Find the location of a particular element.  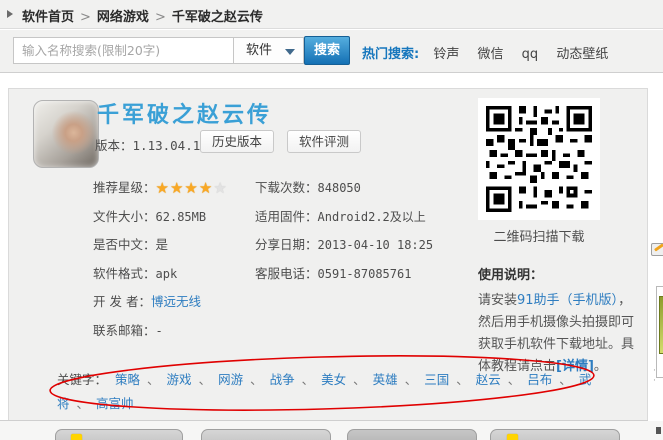

hot-link-ringtone: 铃声 is located at coordinates (446, 54).